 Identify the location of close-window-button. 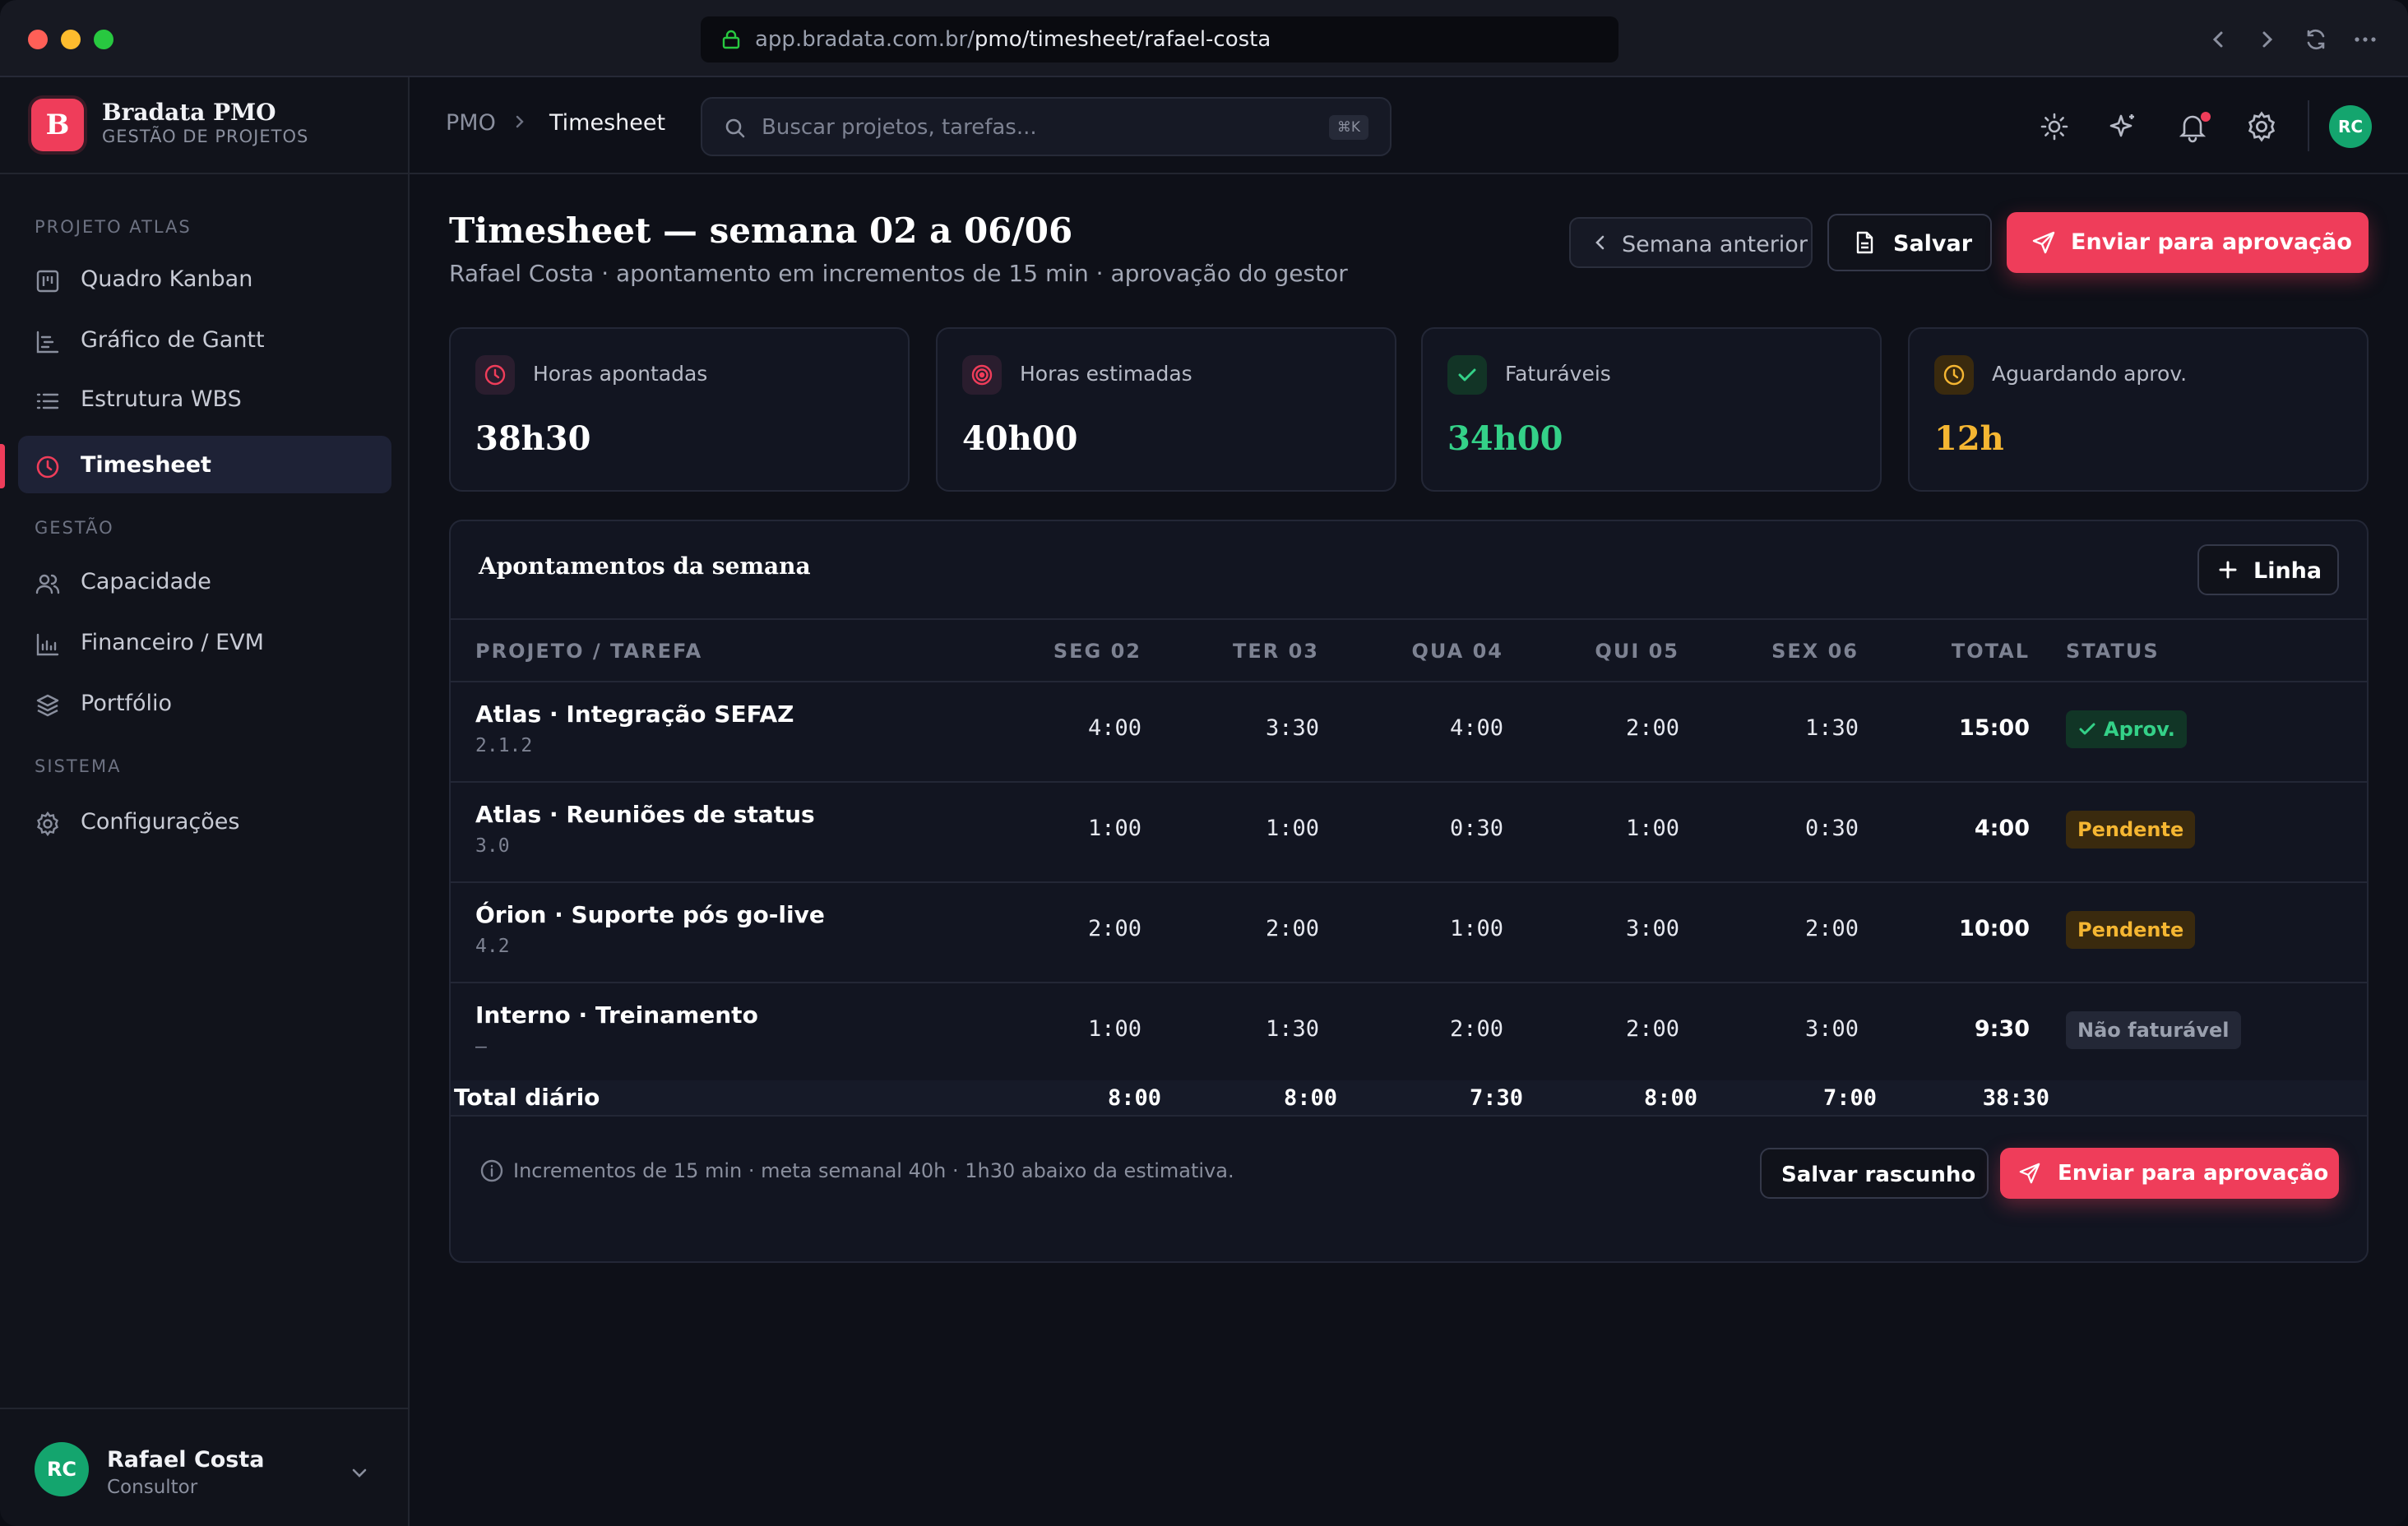
(38, 39).